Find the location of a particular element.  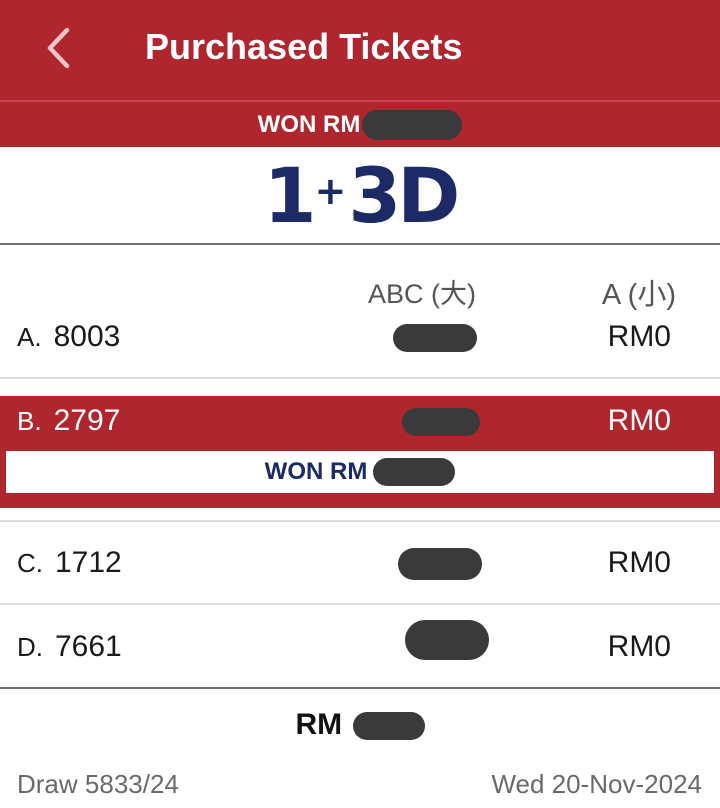

ticket-row-b: B. 2797 RM0 WON RM is located at coordinates (360, 452).